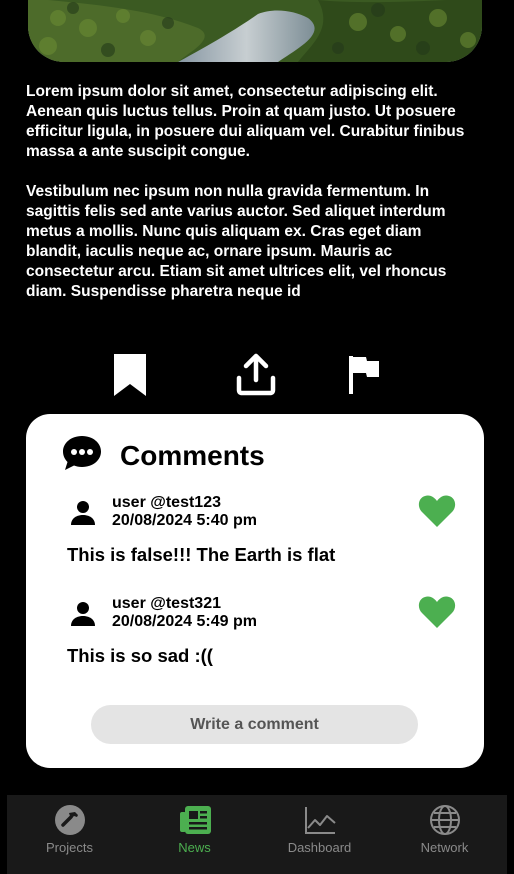  Describe the element at coordinates (69, 847) in the screenshot. I see `nav-label: Projects` at that location.